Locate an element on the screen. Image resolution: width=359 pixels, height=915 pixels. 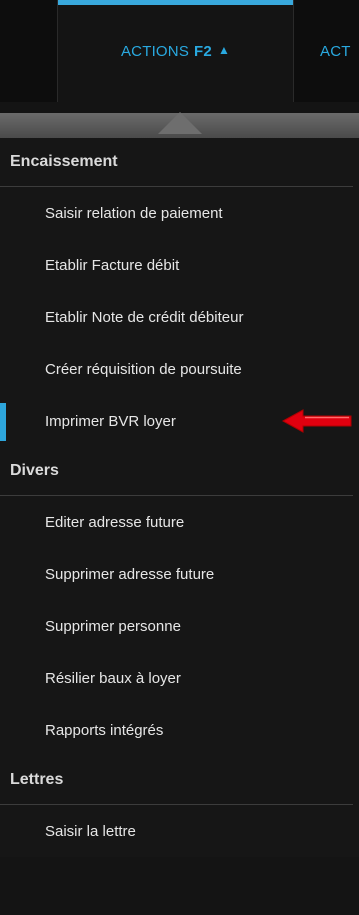
menu-item-label: Supprimer personne is located at coordinates (113, 626).